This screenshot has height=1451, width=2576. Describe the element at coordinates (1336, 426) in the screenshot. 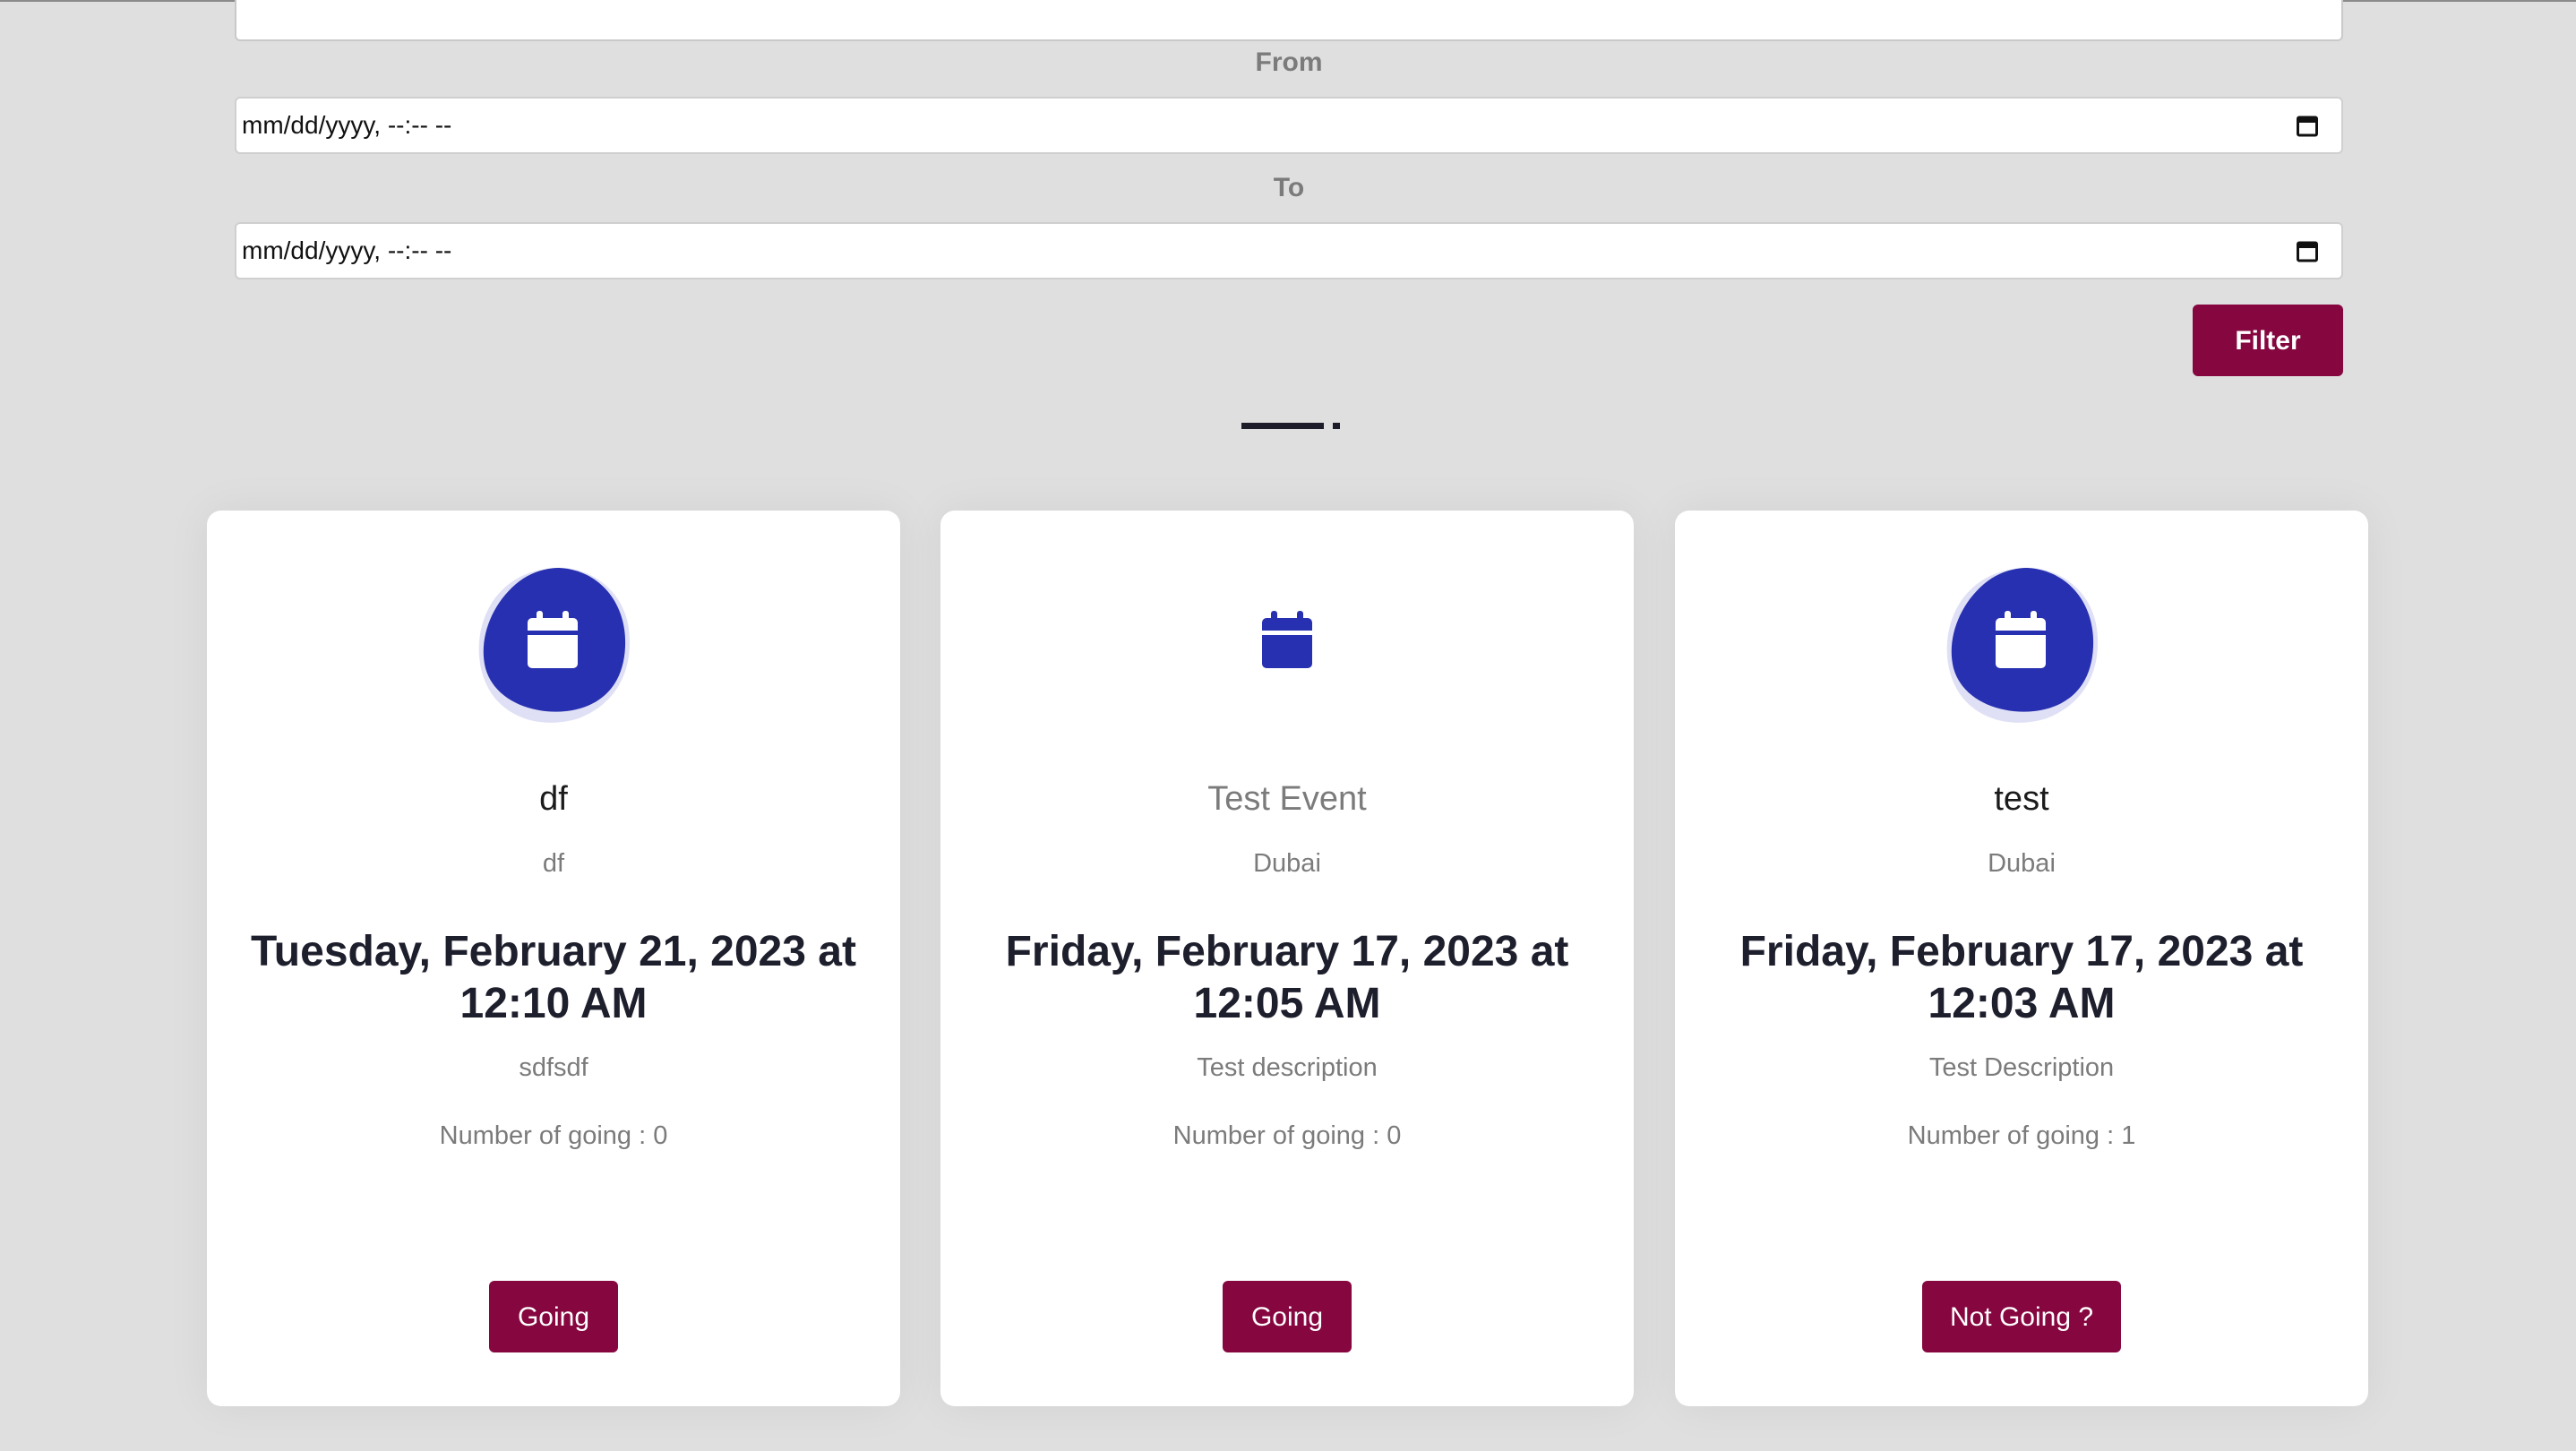

I see `section-divider-dot` at that location.